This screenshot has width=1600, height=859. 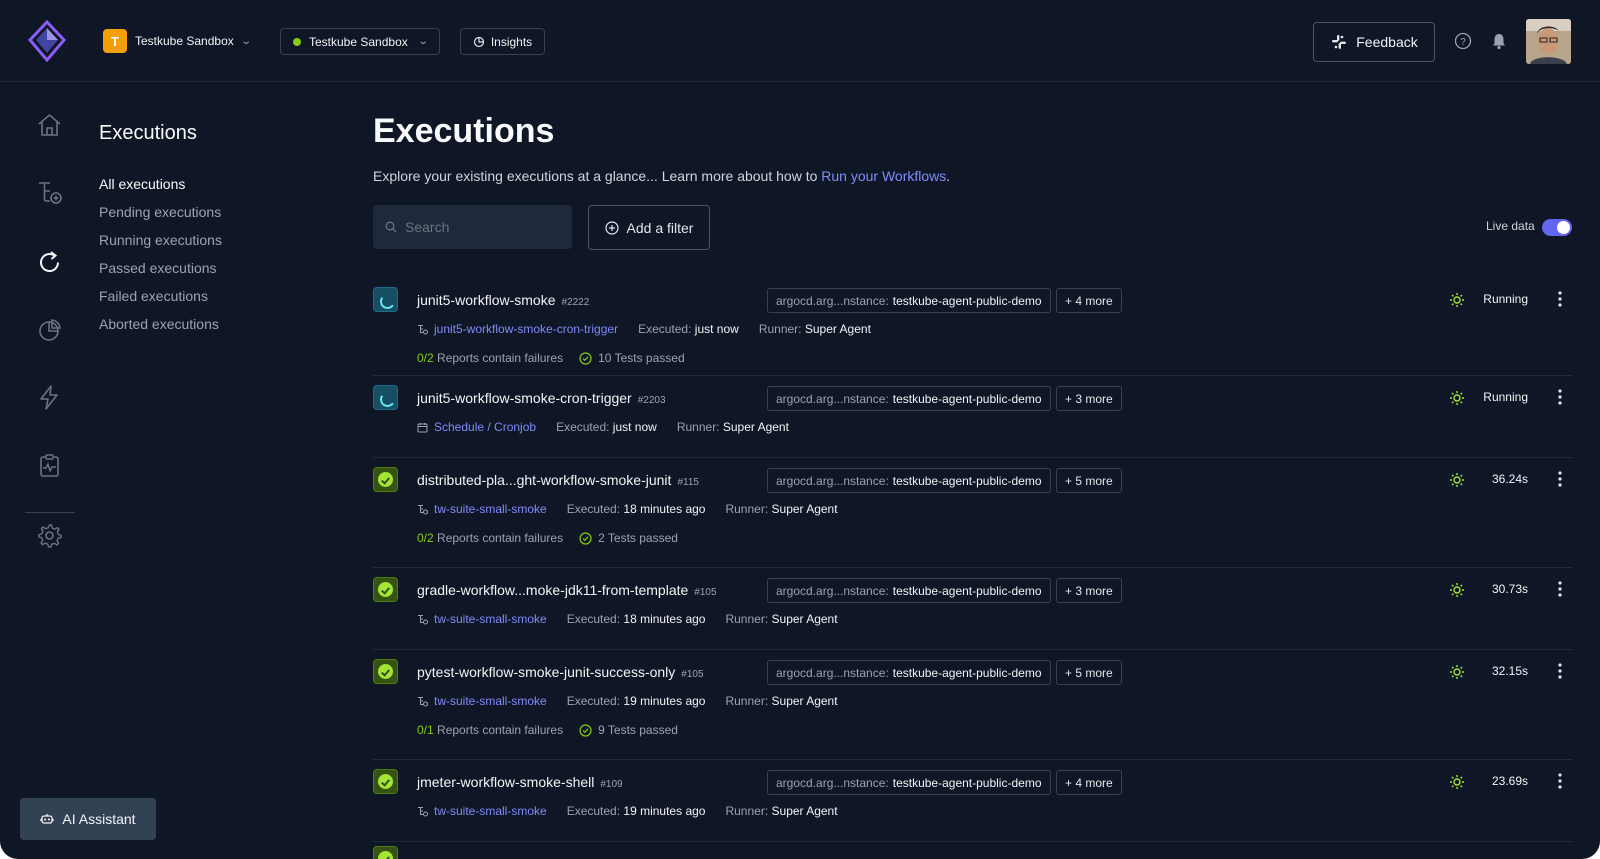 What do you see at coordinates (160, 212) in the screenshot?
I see `subnav-item-pending: Pending executions` at bounding box center [160, 212].